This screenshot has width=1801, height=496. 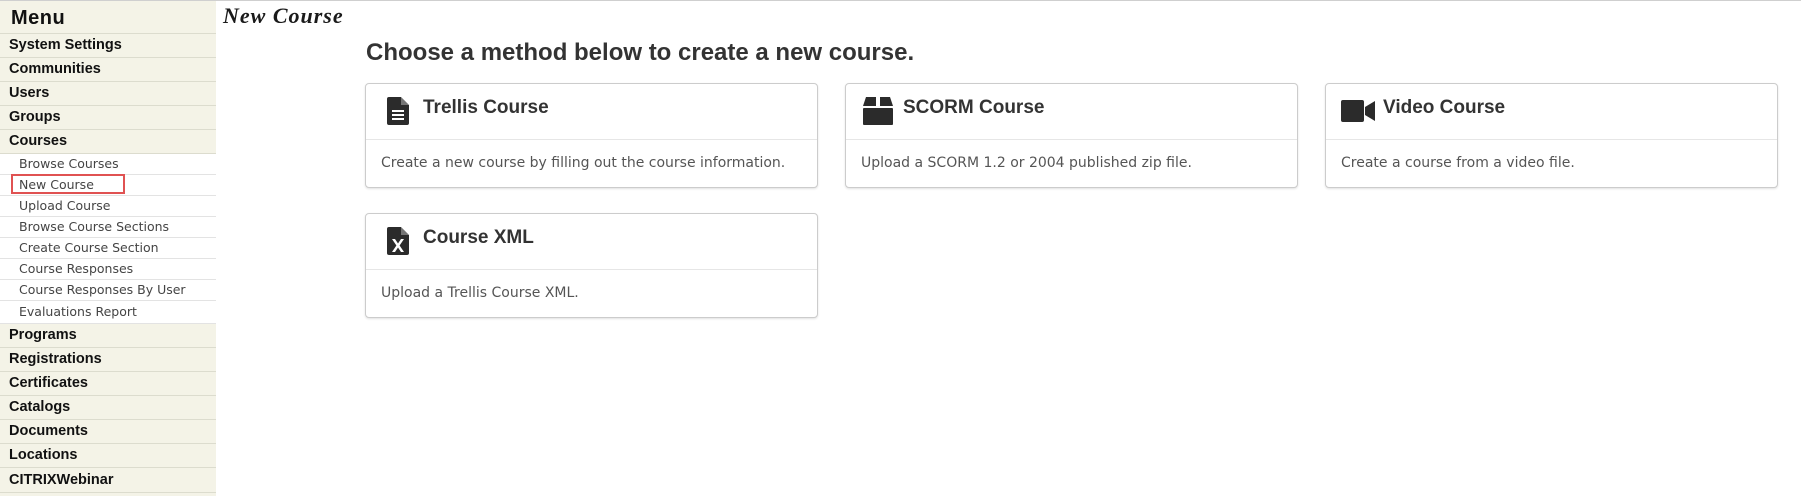 What do you see at coordinates (398, 241) in the screenshot?
I see `excel-file-icon` at bounding box center [398, 241].